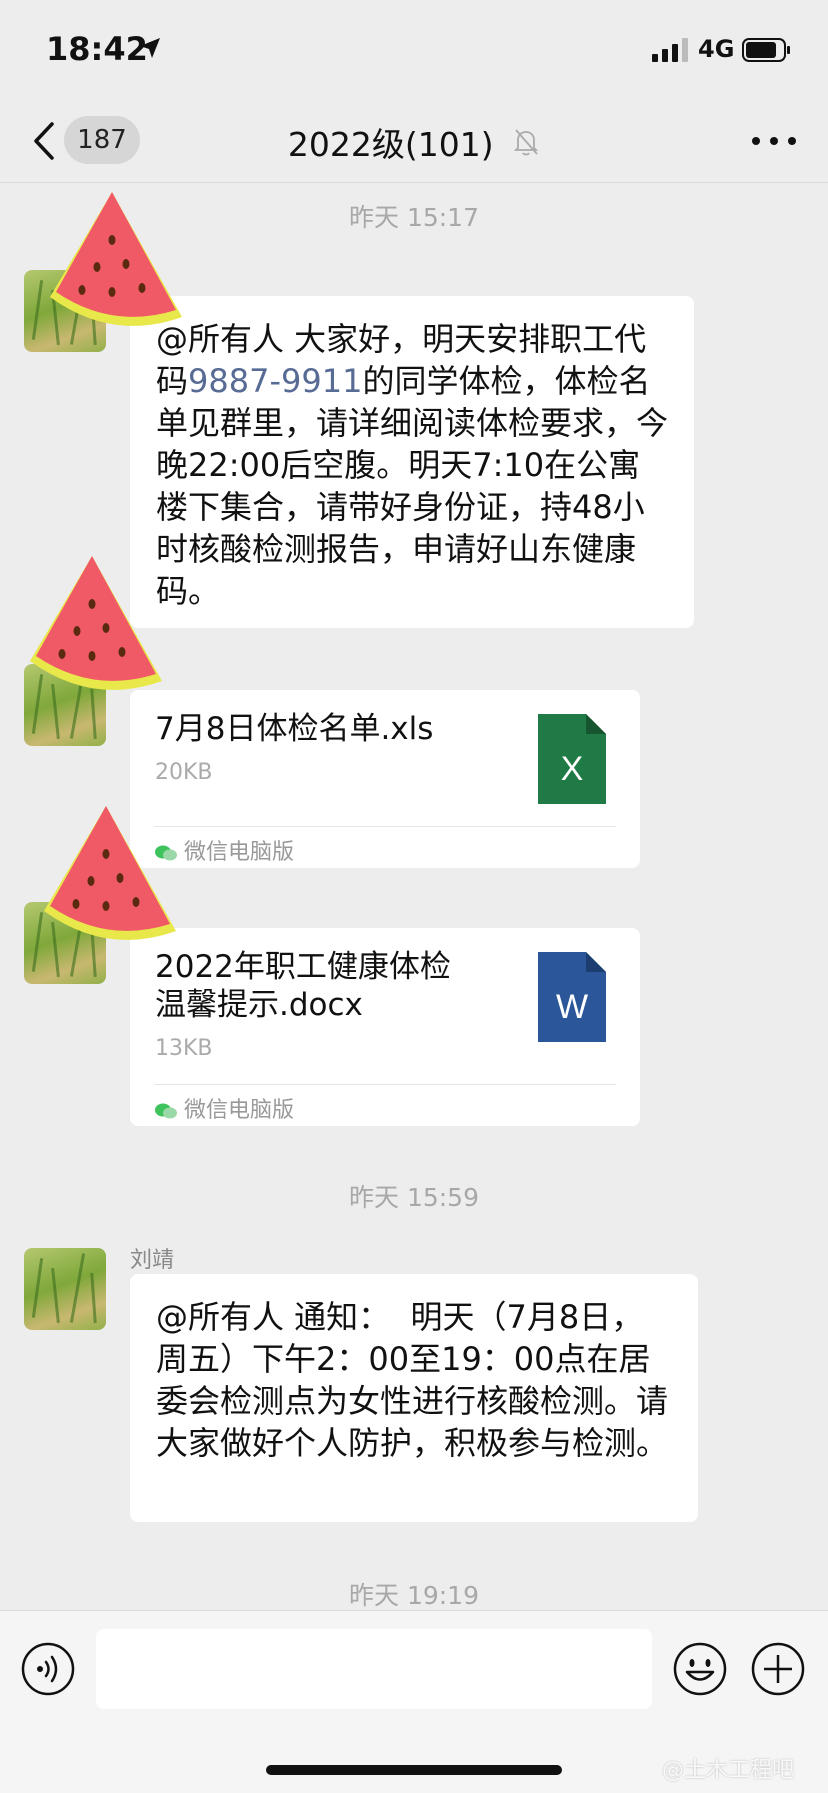 The image size is (828, 1793). I want to click on home-indicator, so click(414, 1770).